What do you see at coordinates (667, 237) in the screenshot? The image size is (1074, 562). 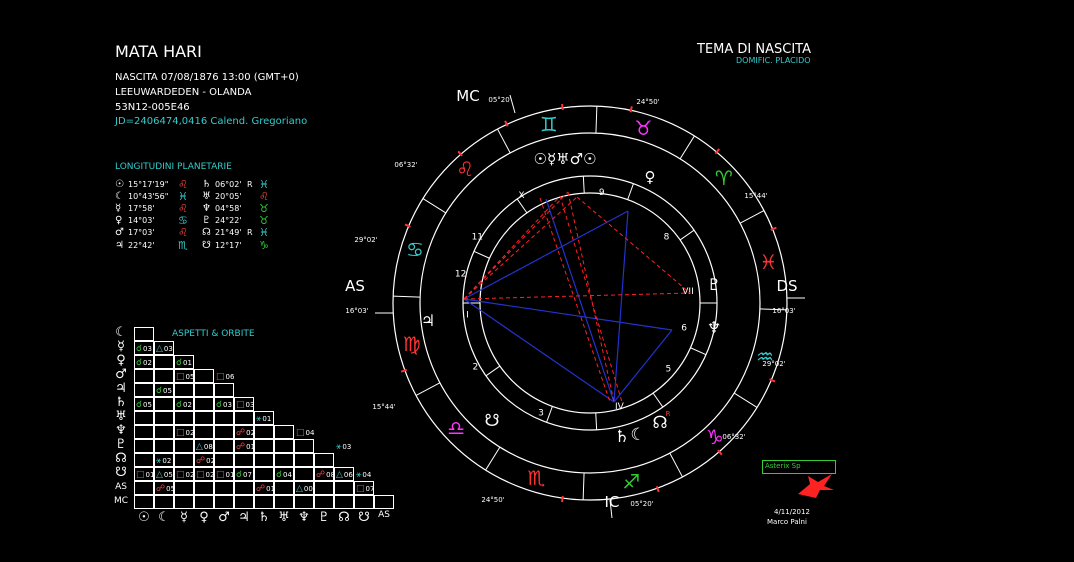 I see `house-number: 8` at bounding box center [667, 237].